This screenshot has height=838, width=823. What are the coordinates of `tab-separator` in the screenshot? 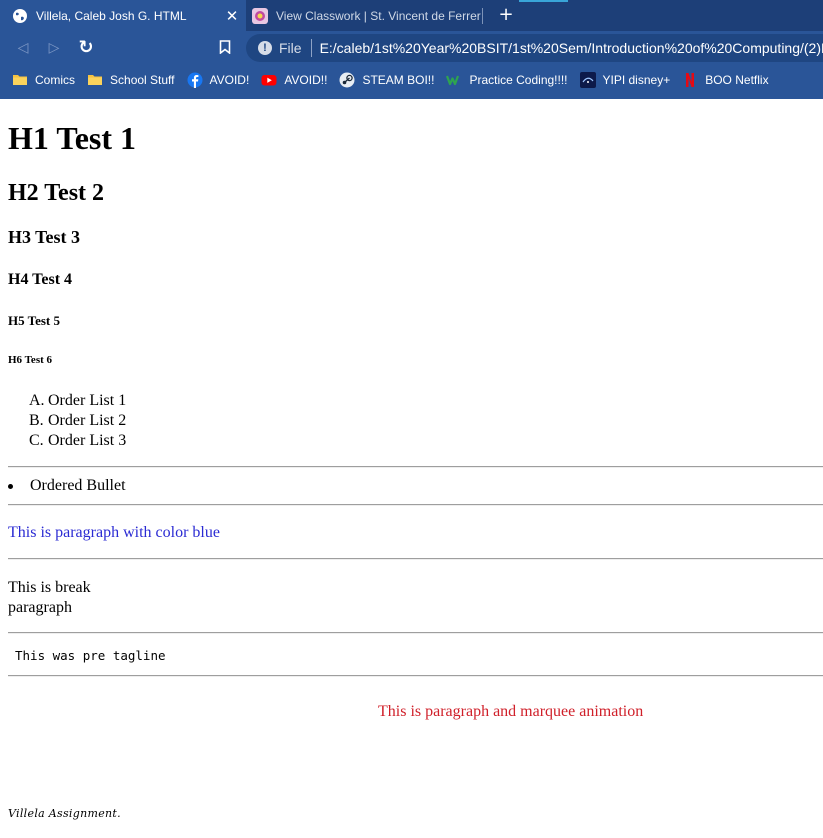 It's located at (482, 16).